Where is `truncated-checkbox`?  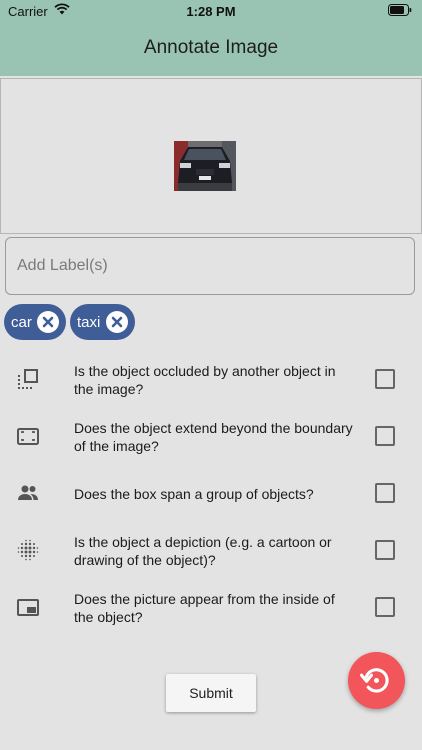
truncated-checkbox is located at coordinates (385, 436).